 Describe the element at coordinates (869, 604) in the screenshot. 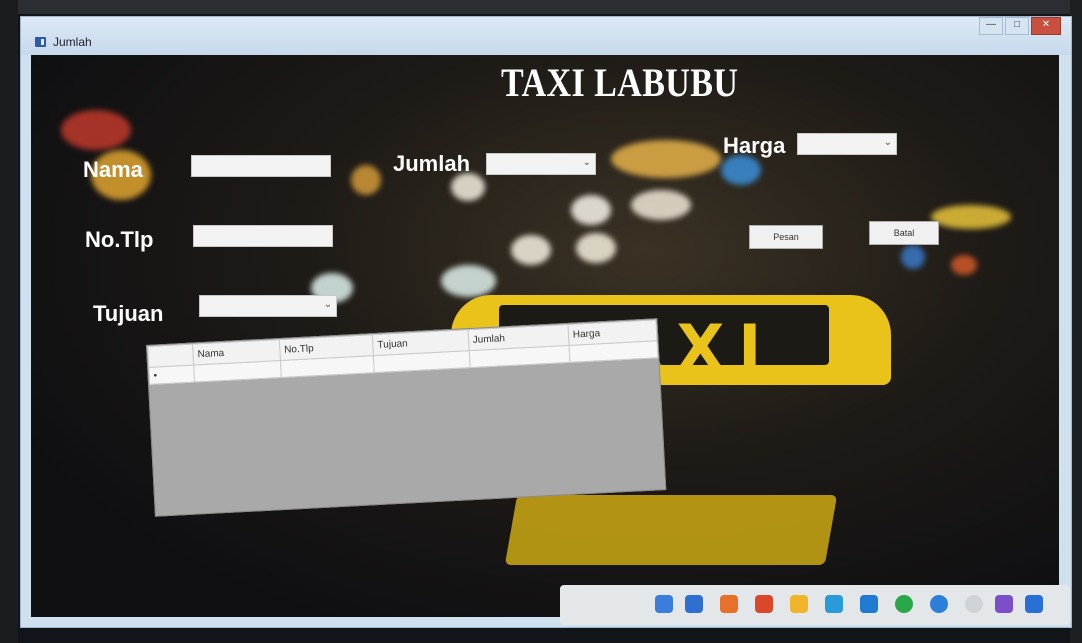

I see `vscode-icon` at that location.